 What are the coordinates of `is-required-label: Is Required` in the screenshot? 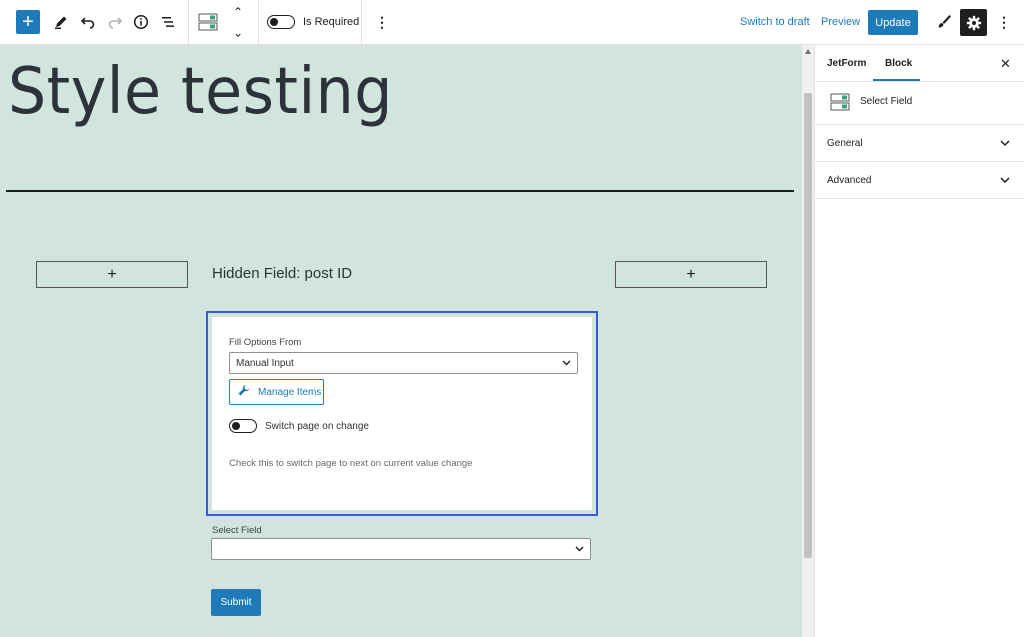 It's located at (331, 22).